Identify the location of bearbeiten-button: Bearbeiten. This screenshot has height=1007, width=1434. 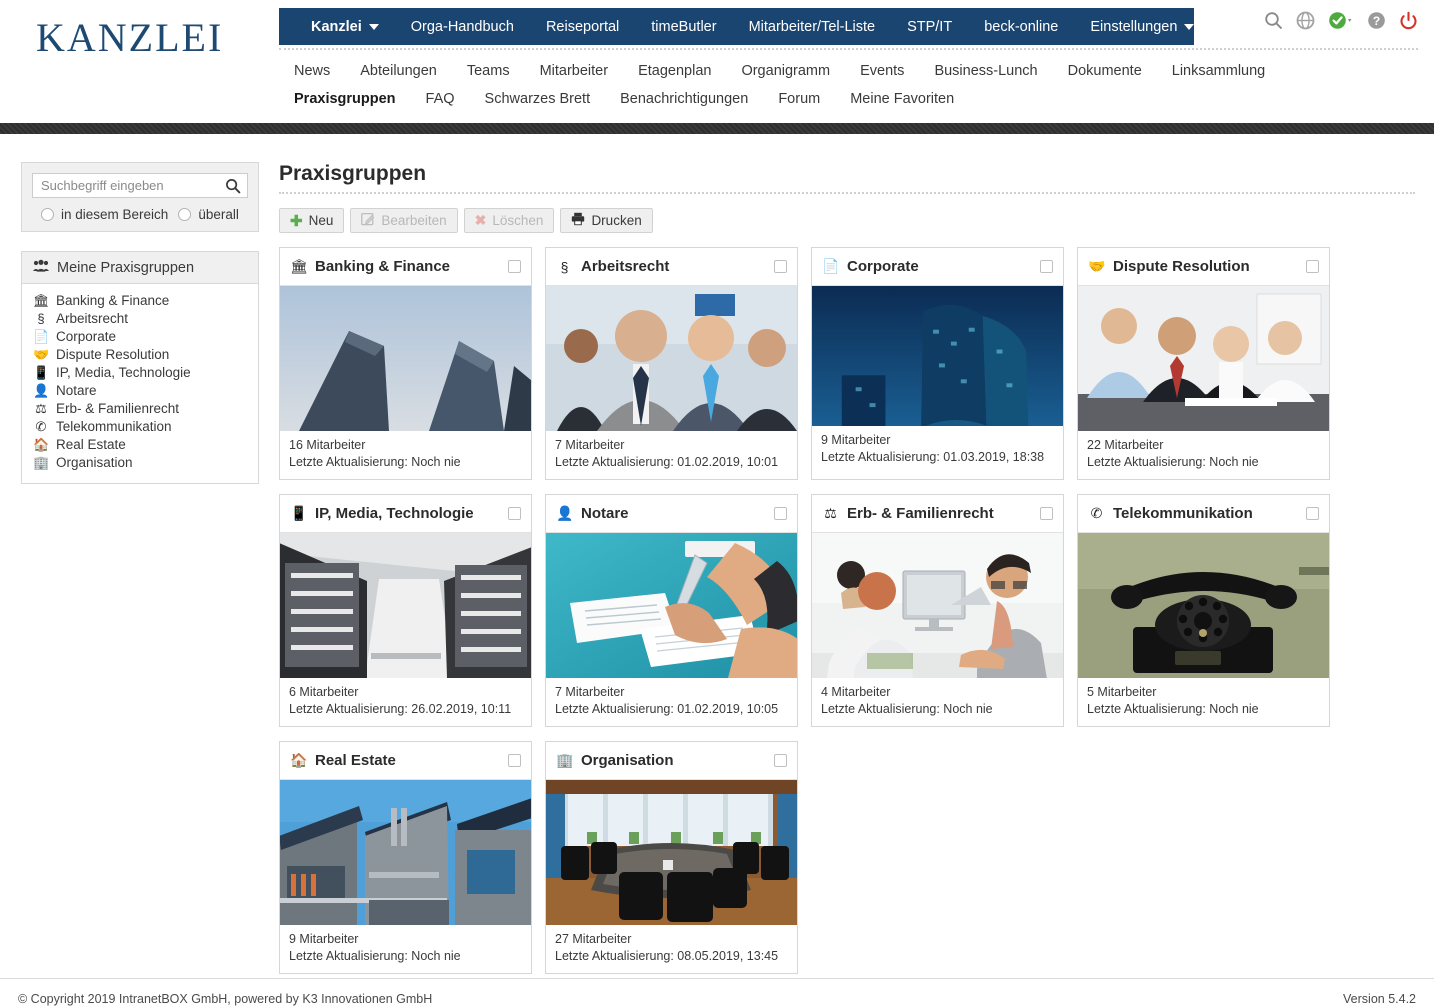
(404, 220).